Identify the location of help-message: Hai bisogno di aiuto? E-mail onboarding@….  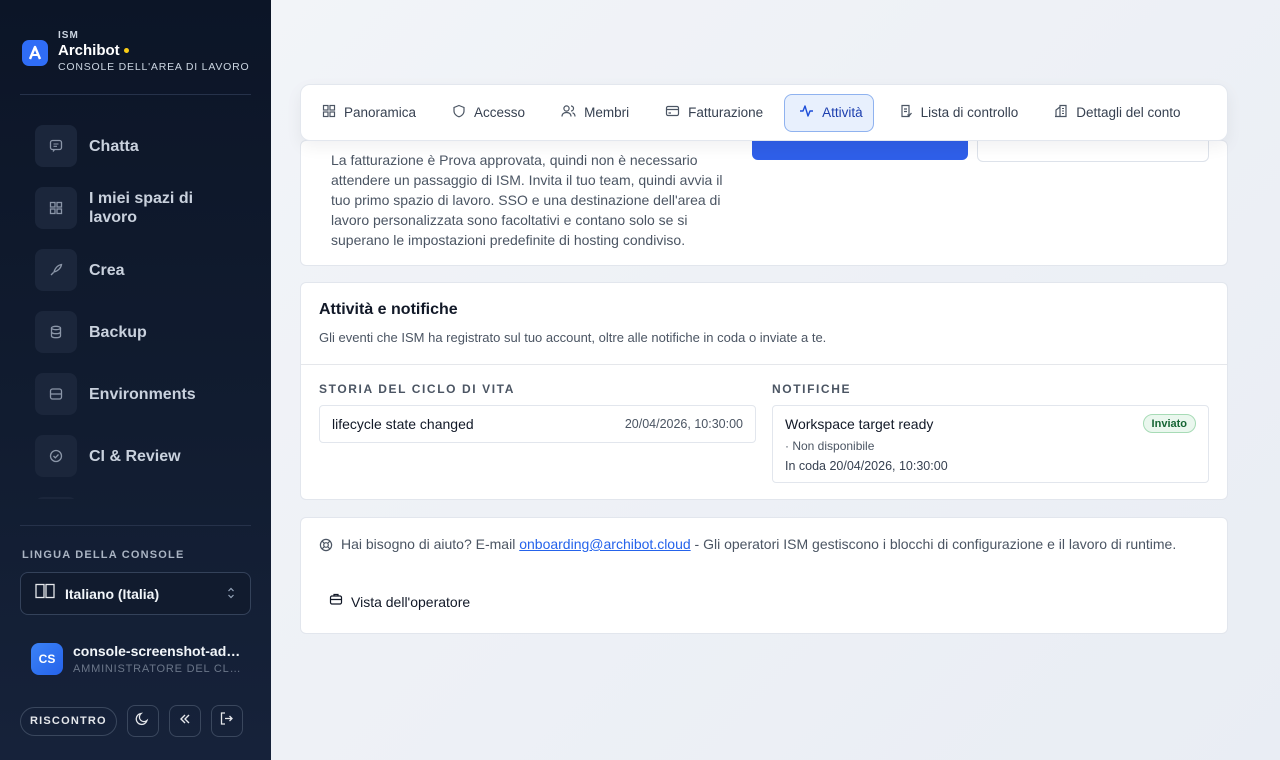
(759, 545).